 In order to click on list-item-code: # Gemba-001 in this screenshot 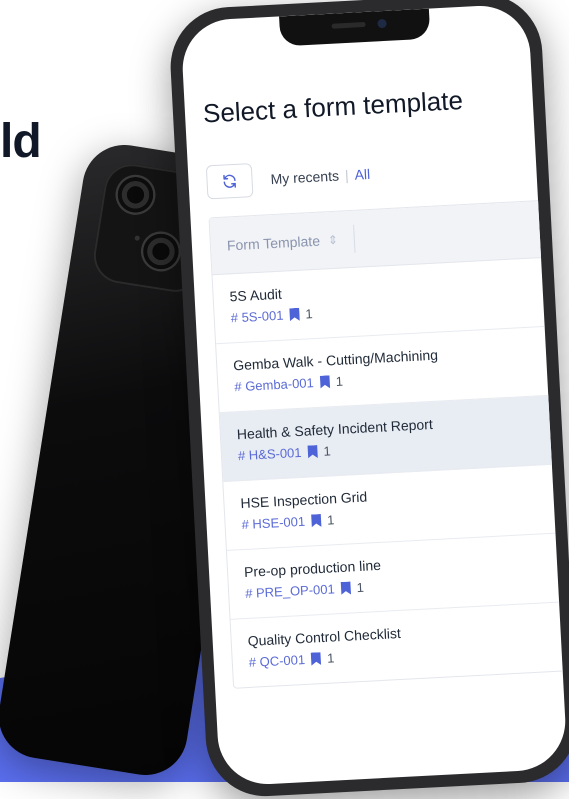, I will do `click(274, 385)`.